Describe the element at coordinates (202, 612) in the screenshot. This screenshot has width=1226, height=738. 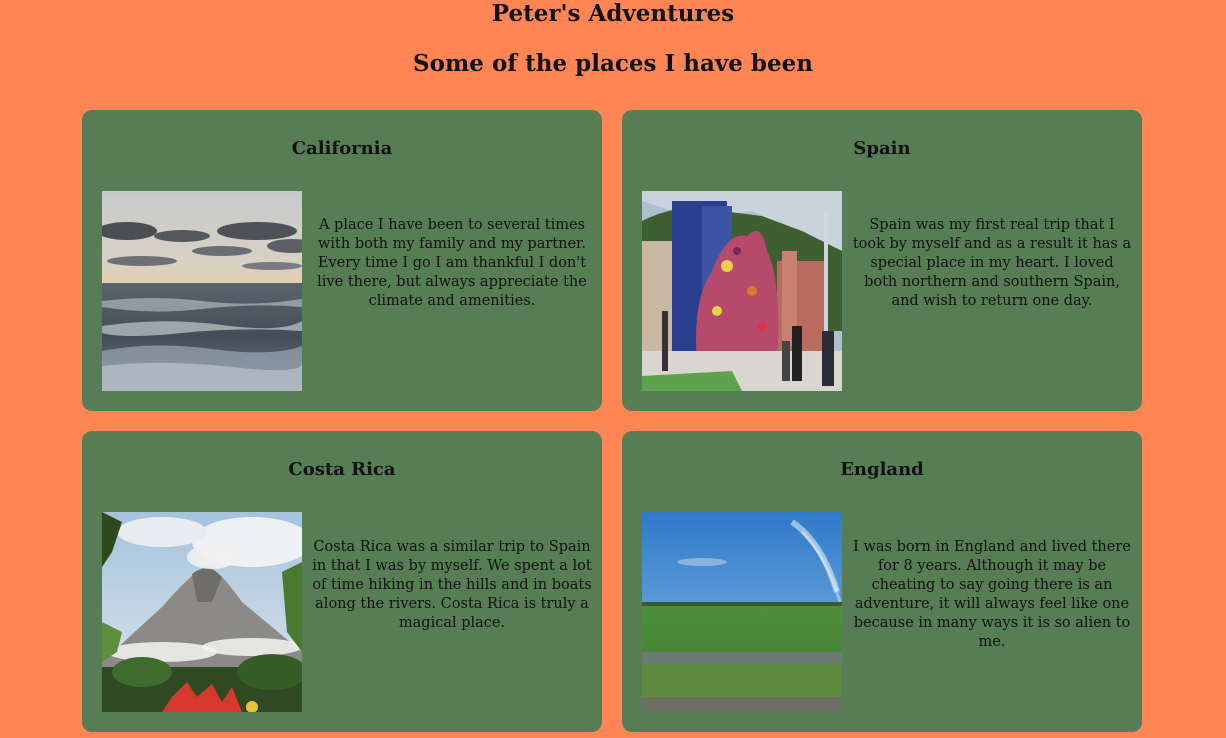
I see `place-photo-costa-rica` at that location.